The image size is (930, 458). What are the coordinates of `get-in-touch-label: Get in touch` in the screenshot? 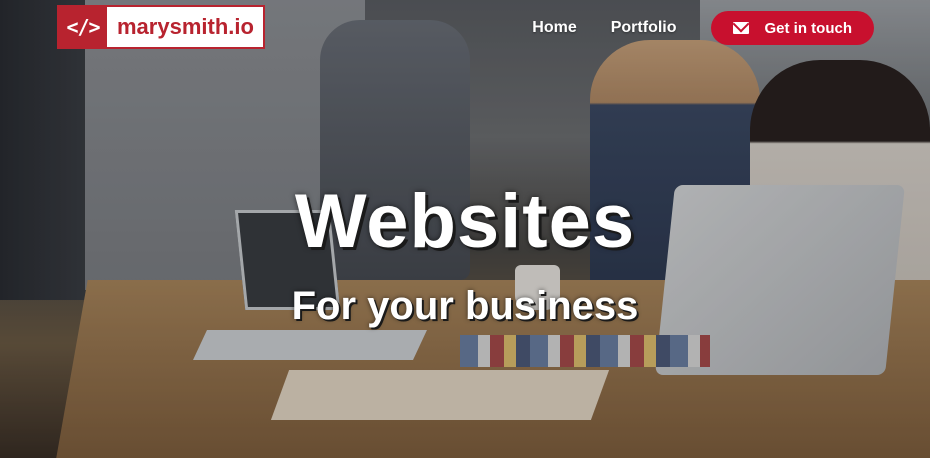 It's located at (808, 28).